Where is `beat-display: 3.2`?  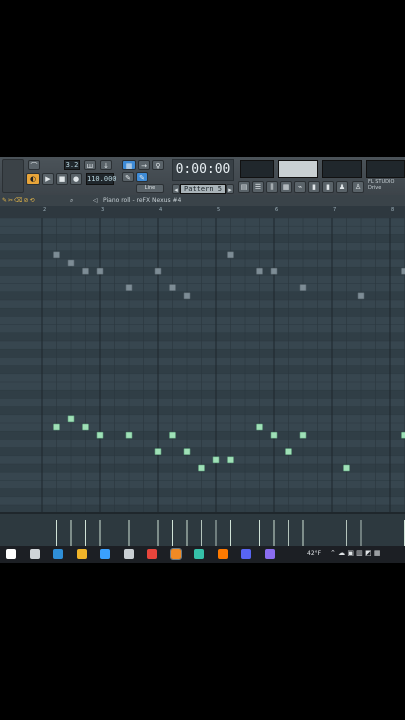
beat-display: 3.2 is located at coordinates (72, 165).